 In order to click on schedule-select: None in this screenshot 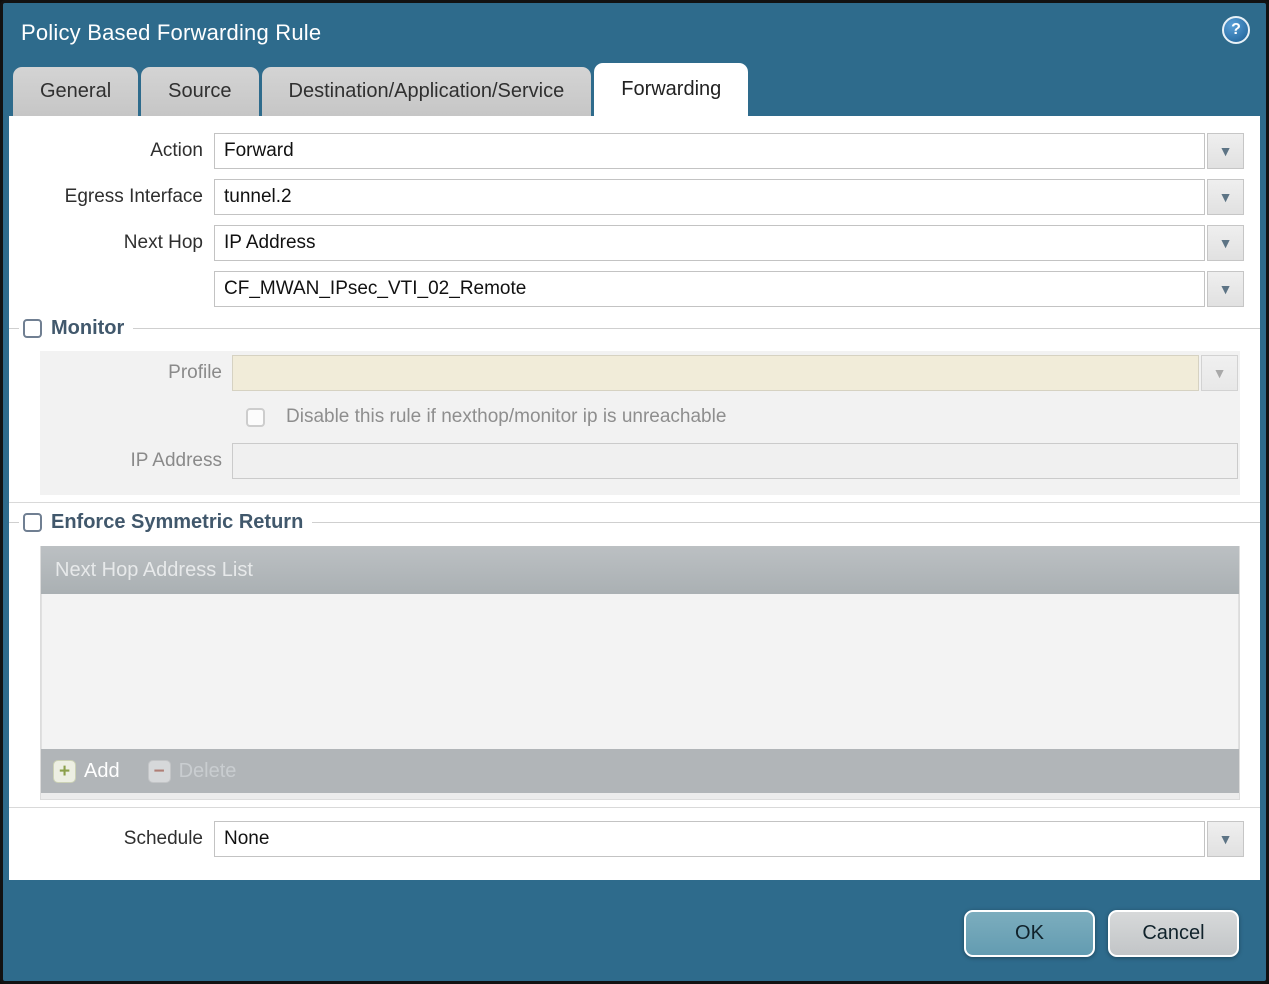, I will do `click(709, 839)`.